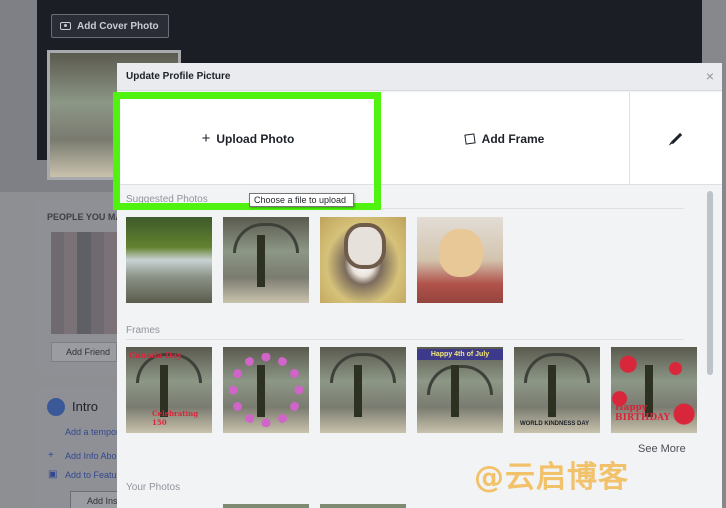 This screenshot has width=726, height=508. What do you see at coordinates (266, 260) in the screenshot?
I see `suggested-photo-garden` at bounding box center [266, 260].